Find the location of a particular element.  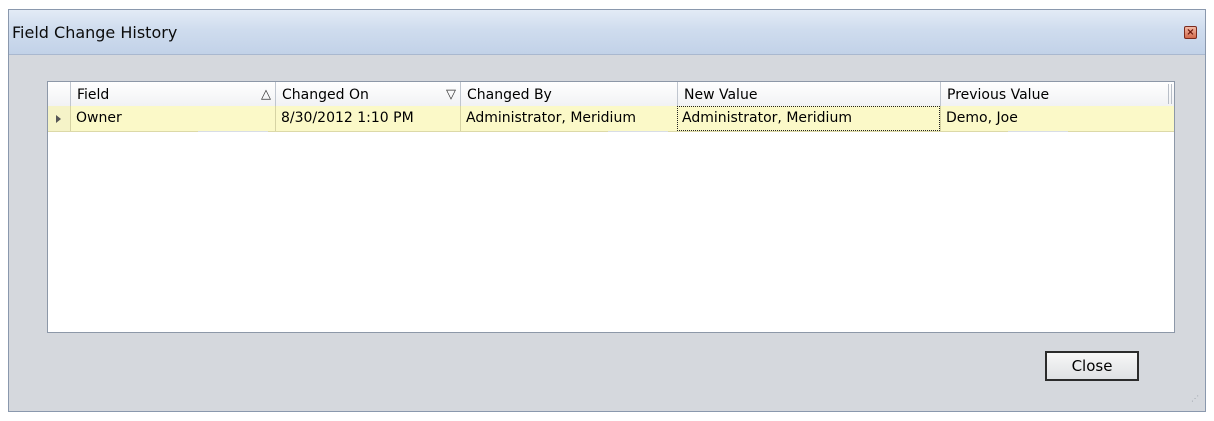

sort-ascending-icon: △ is located at coordinates (266, 94).